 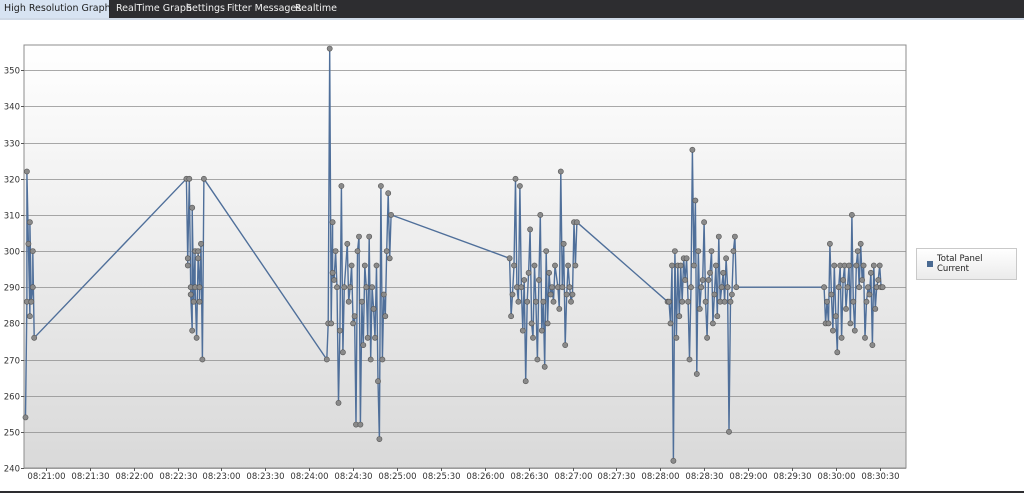 What do you see at coordinates (46, 477) in the screenshot?
I see `x-tick-label: 08:21:00` at bounding box center [46, 477].